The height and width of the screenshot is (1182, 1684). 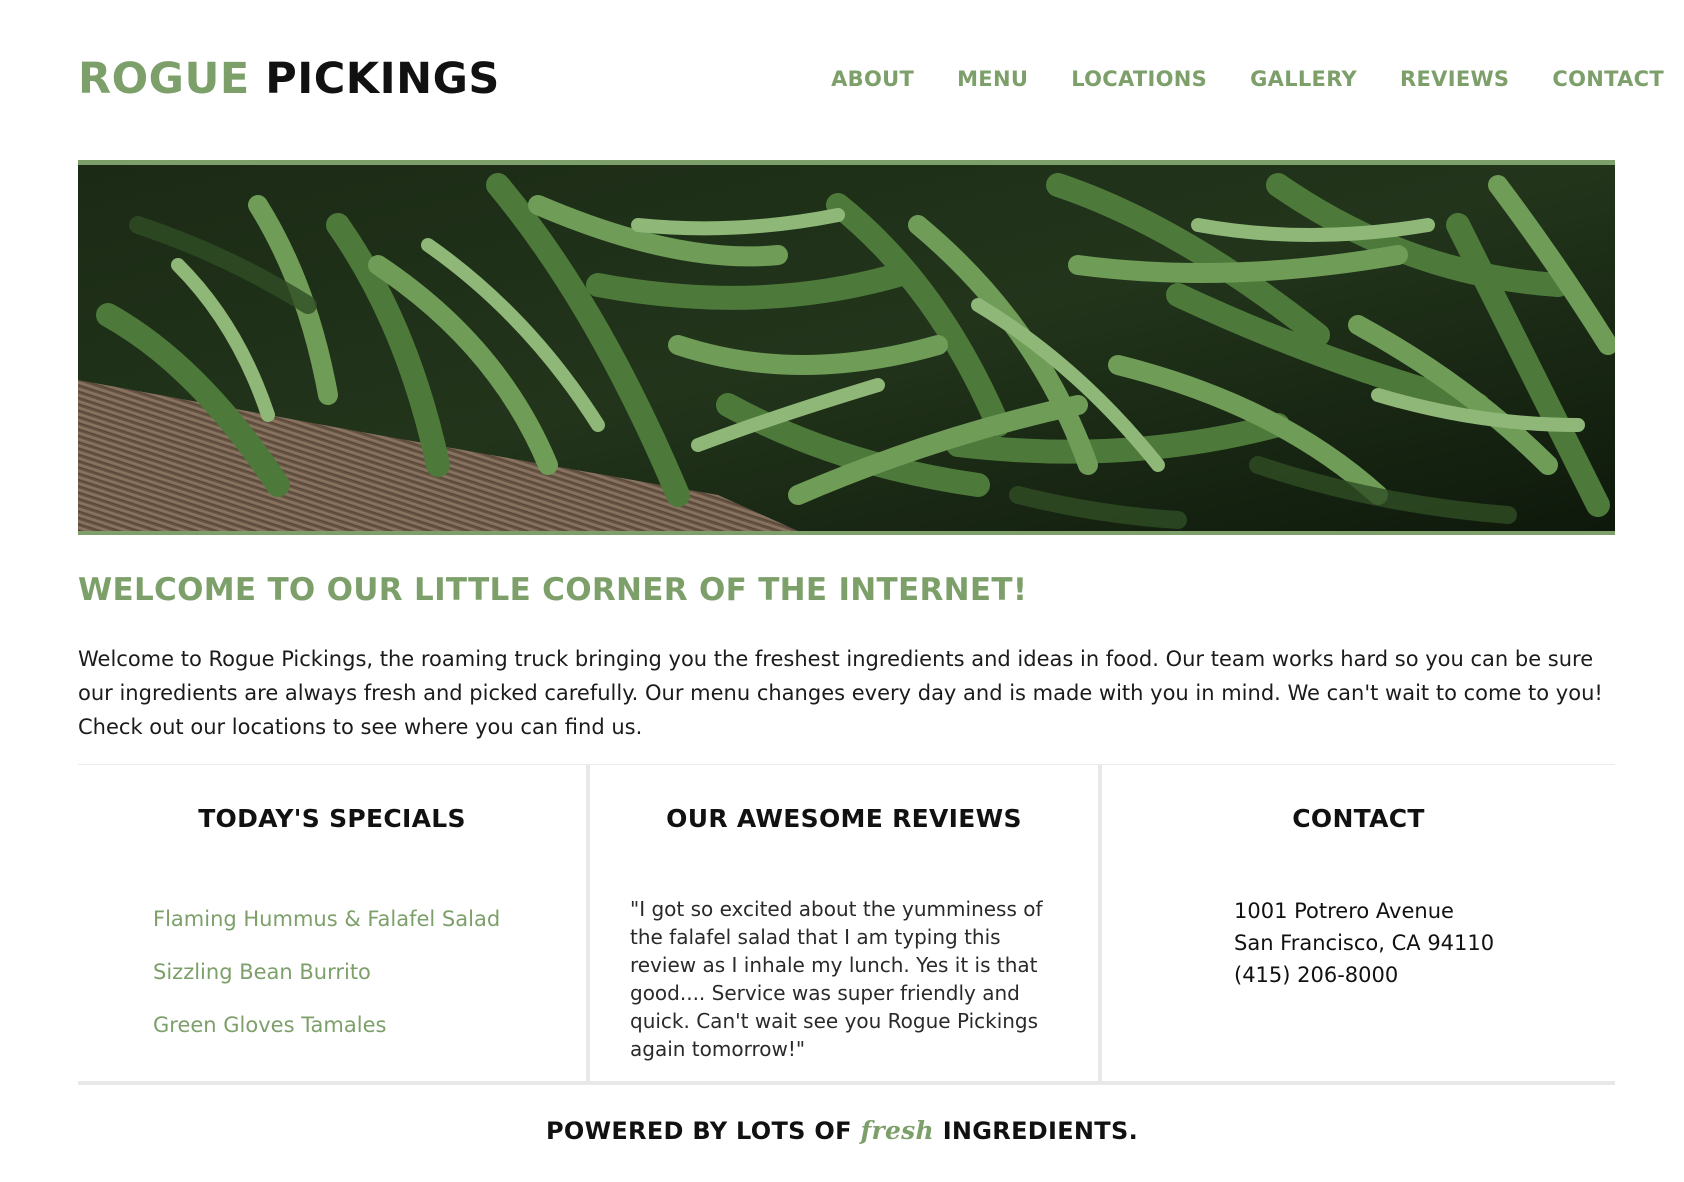 What do you see at coordinates (382, 79) in the screenshot?
I see `logo-second-word: PICKINGS` at bounding box center [382, 79].